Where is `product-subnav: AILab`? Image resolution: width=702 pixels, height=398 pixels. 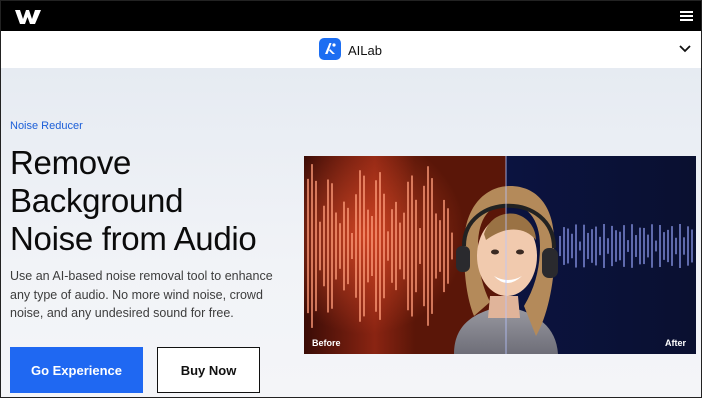
product-subnav: AILab is located at coordinates (351, 50).